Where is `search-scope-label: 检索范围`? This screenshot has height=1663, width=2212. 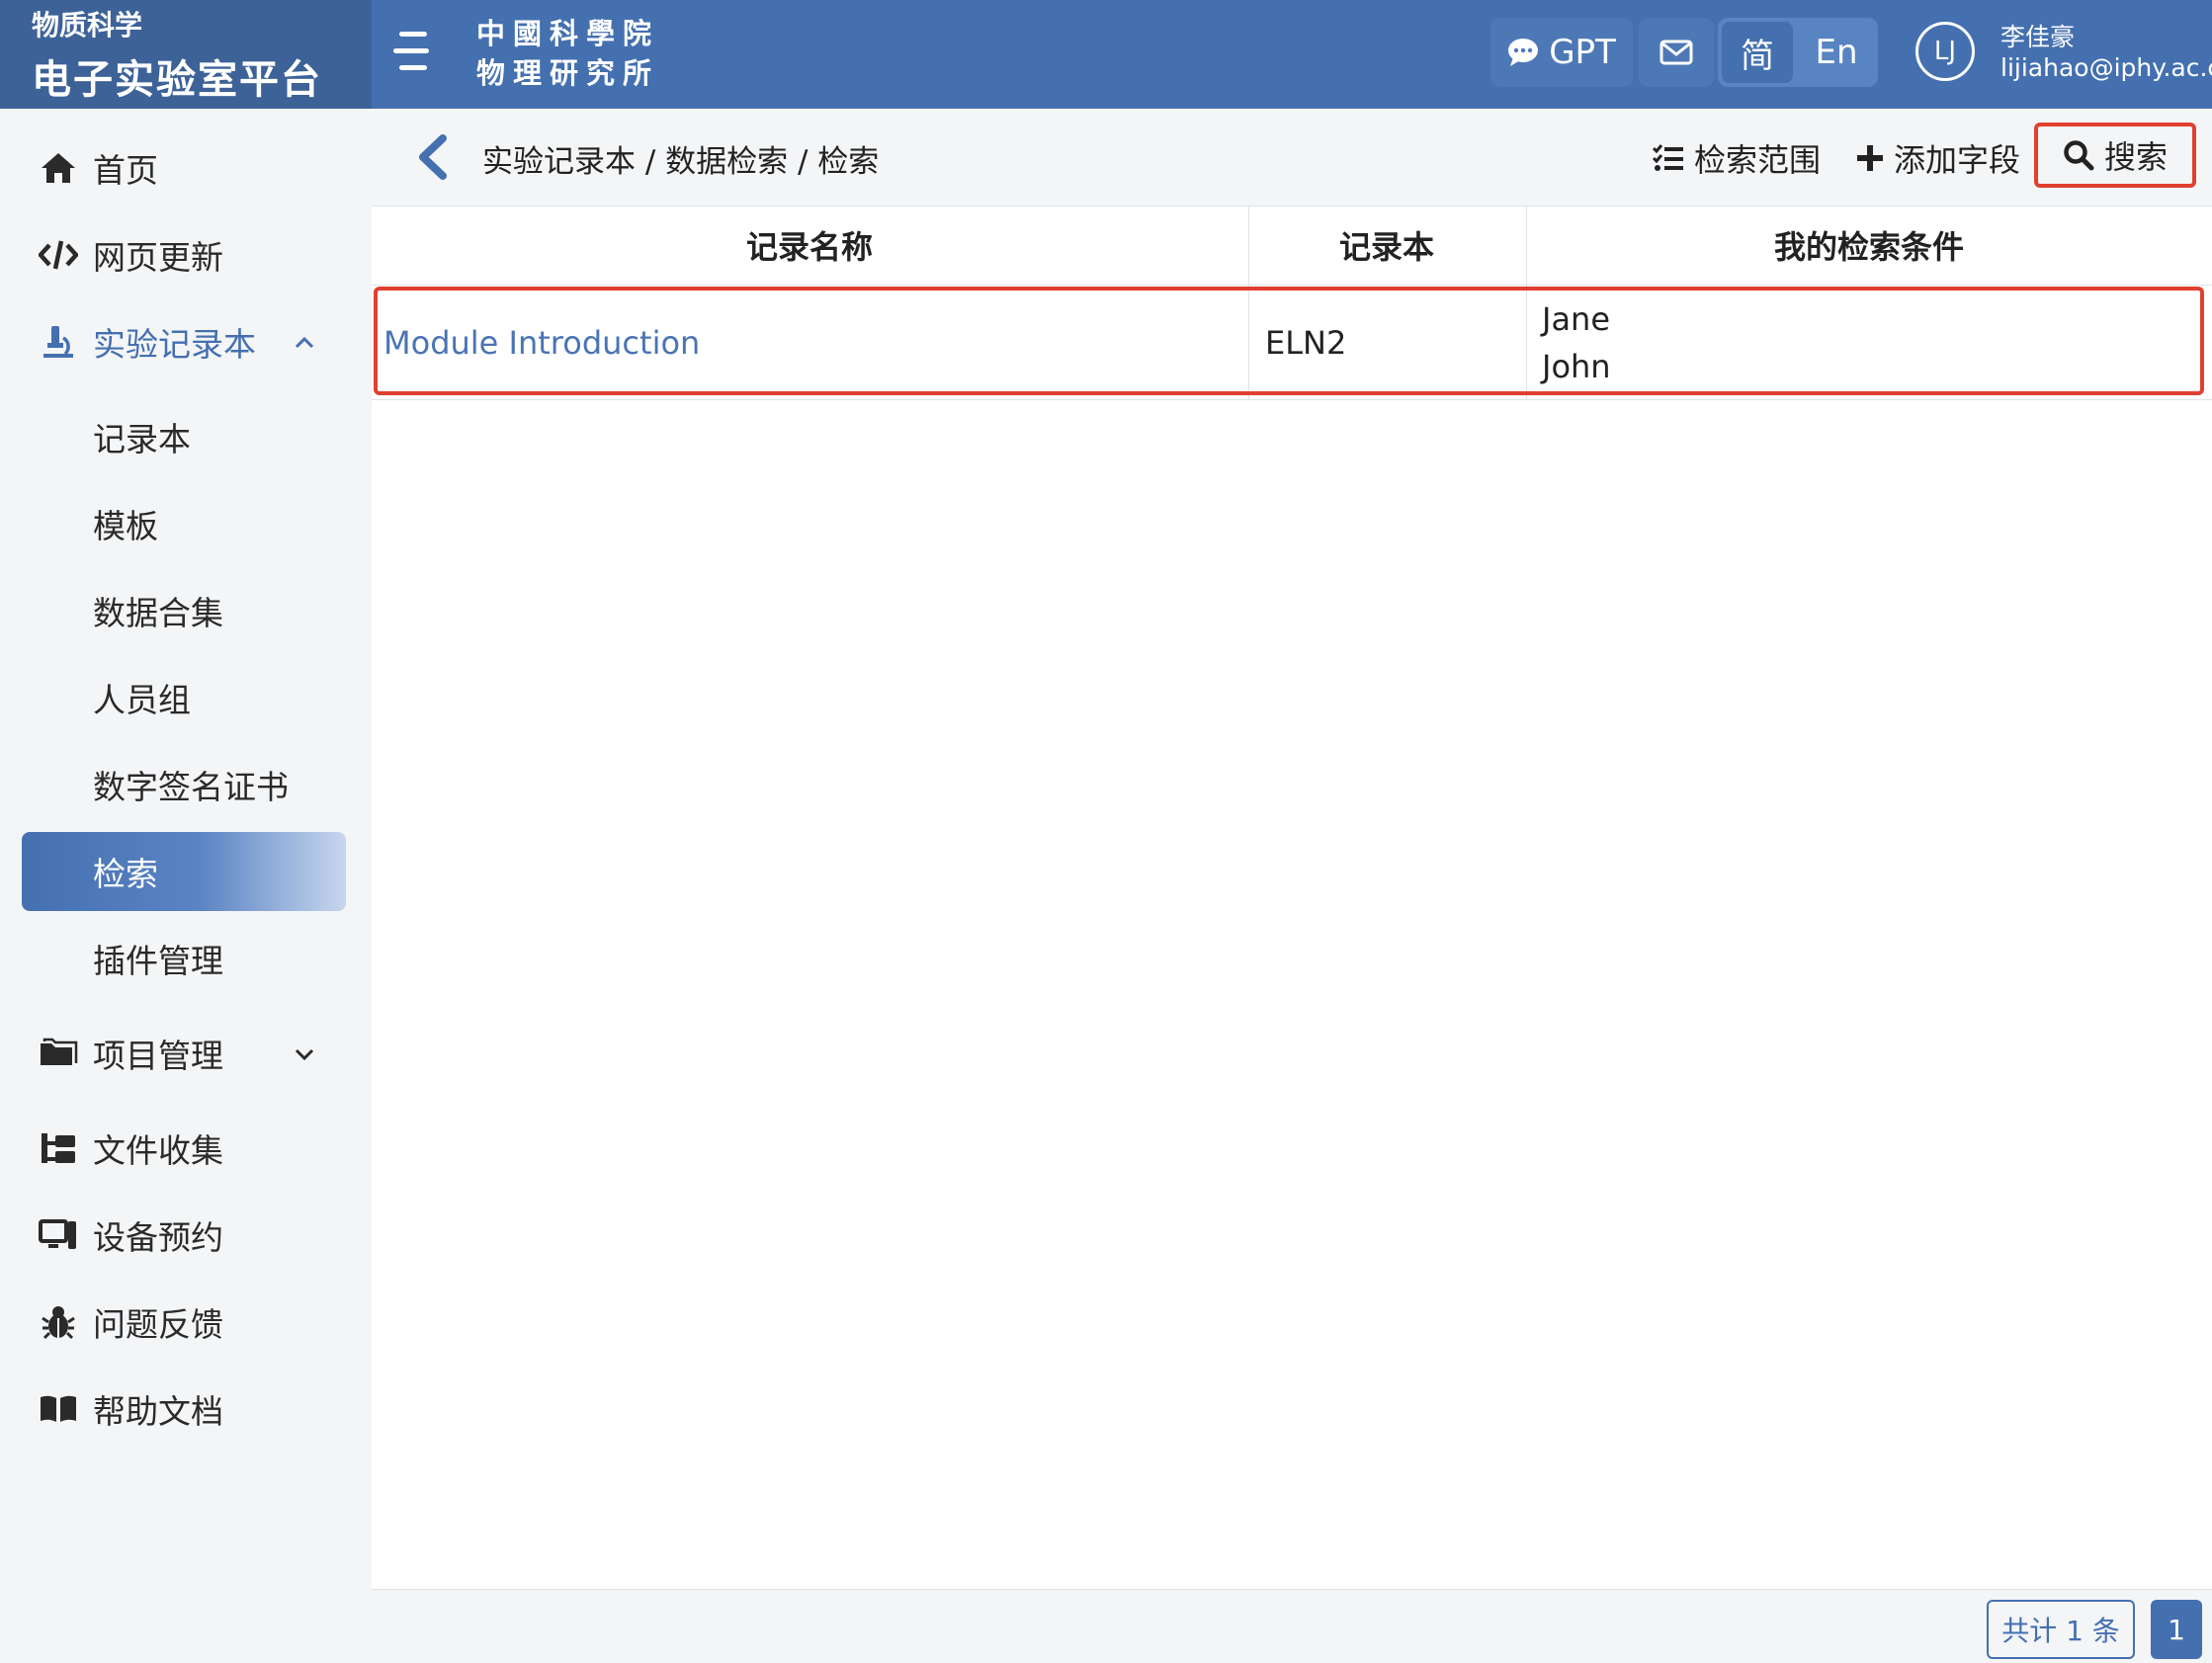
search-scope-label: 检索范围 is located at coordinates (1758, 160).